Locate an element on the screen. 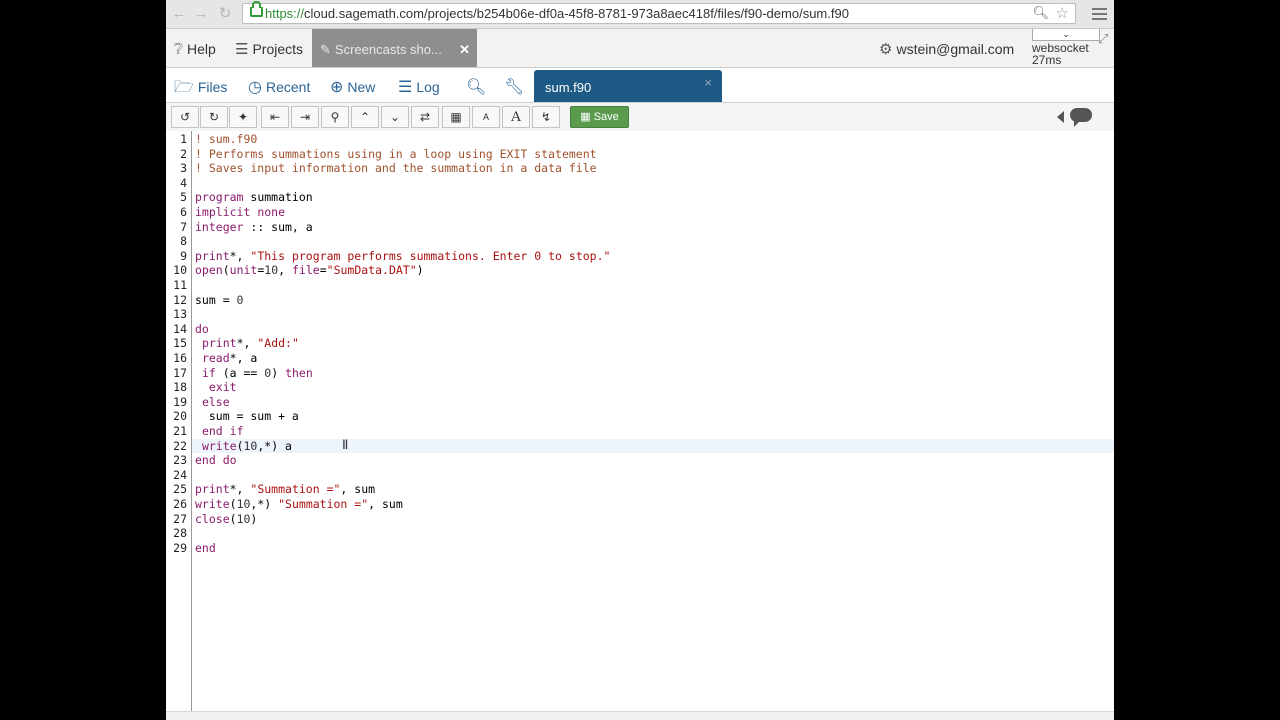  line-number: 20 is located at coordinates (180, 416).